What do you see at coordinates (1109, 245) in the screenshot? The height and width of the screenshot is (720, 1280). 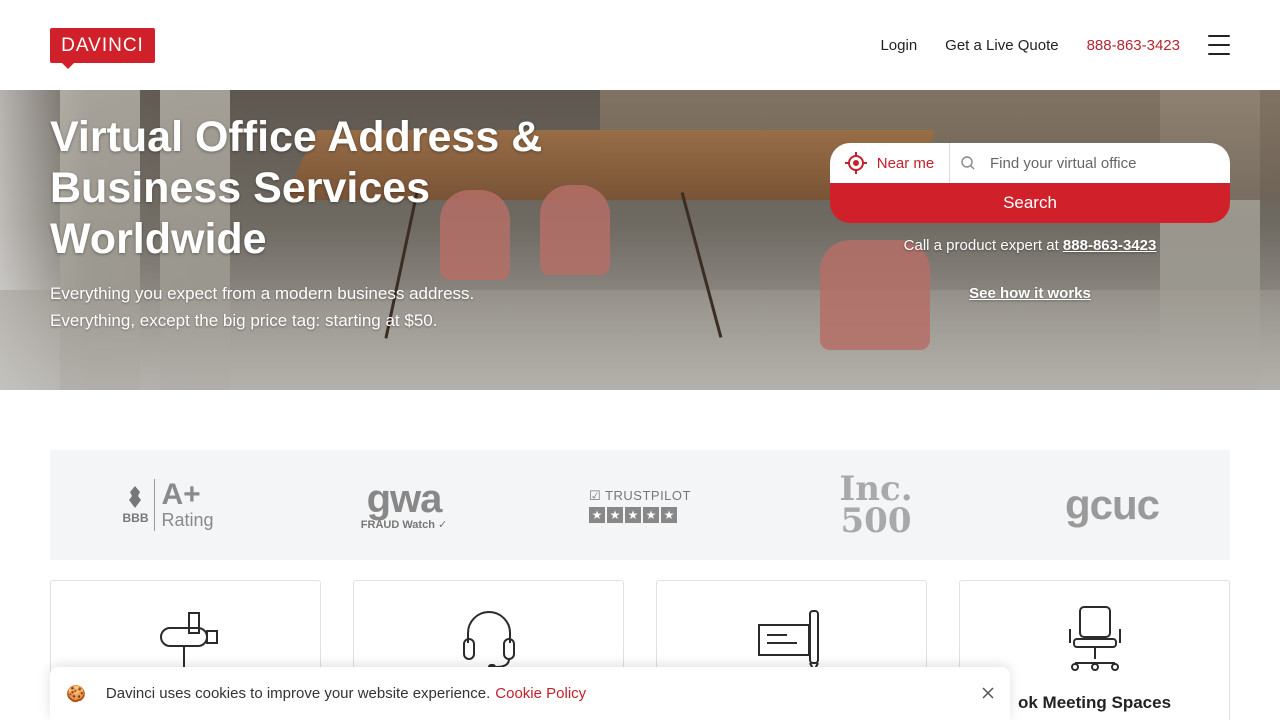 I see `call-expert-phone-link: 888-863-3423` at bounding box center [1109, 245].